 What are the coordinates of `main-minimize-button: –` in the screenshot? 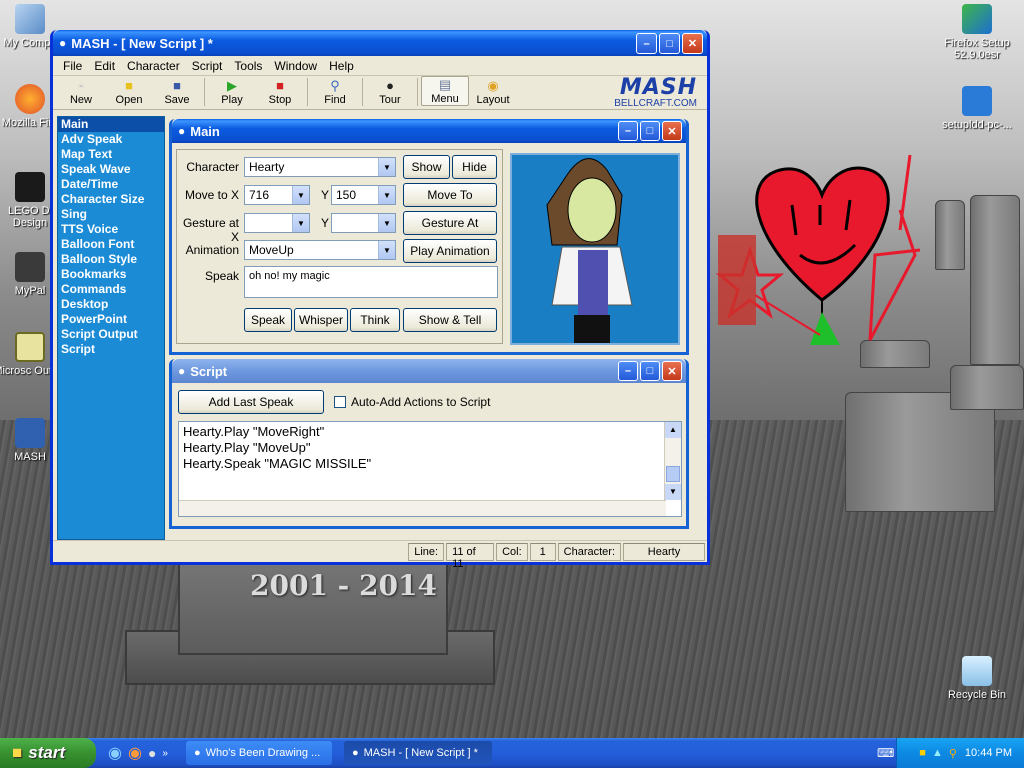 It's located at (628, 131).